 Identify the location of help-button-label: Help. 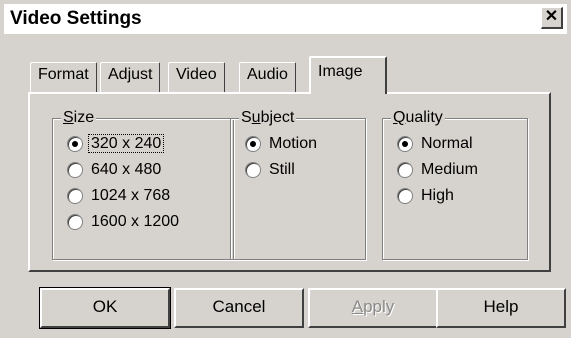
(501, 306).